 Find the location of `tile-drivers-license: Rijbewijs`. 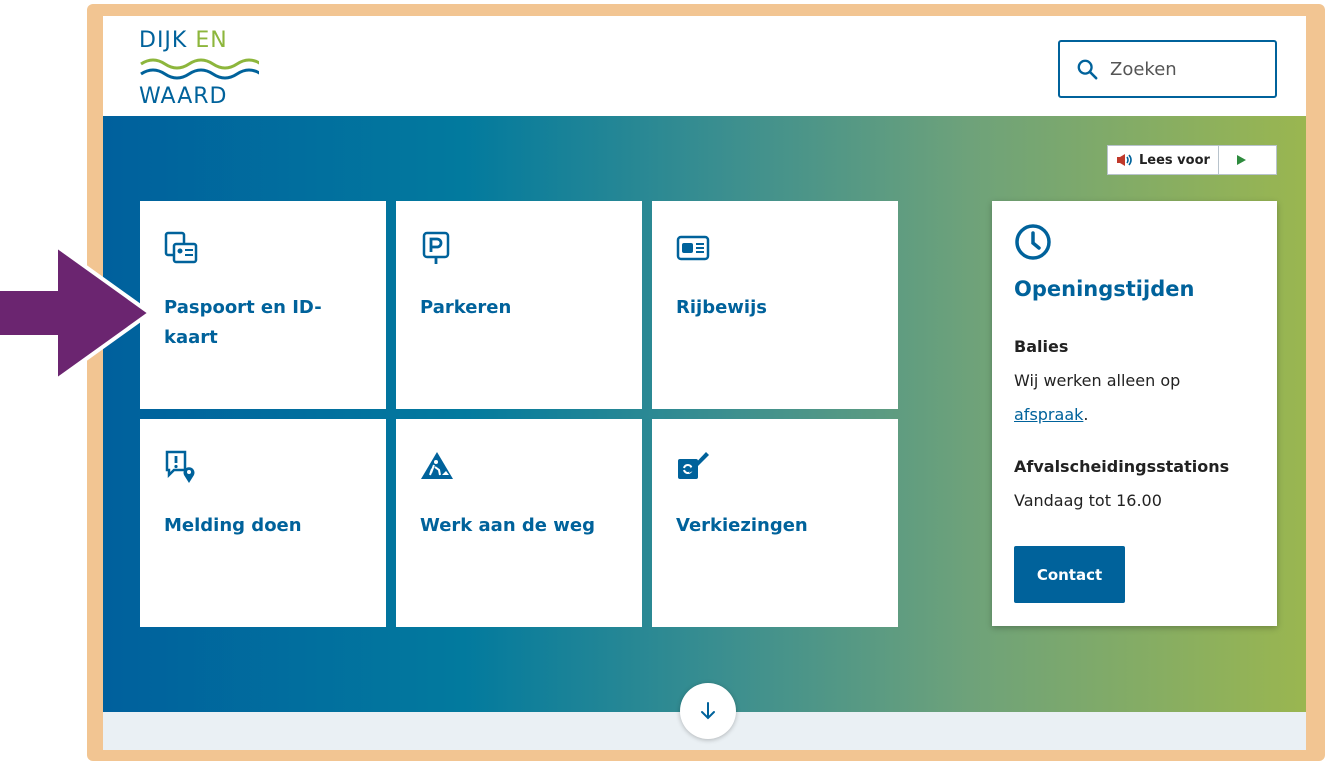

tile-drivers-license: Rijbewijs is located at coordinates (775, 305).